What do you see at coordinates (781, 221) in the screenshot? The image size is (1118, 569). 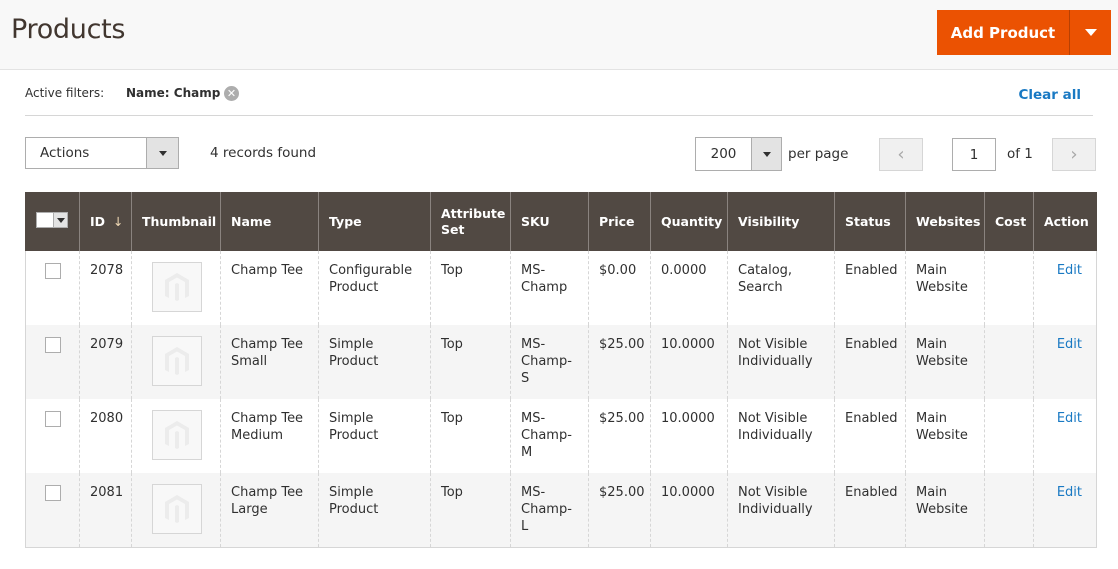 I see `column-header-visibility: Visibility` at bounding box center [781, 221].